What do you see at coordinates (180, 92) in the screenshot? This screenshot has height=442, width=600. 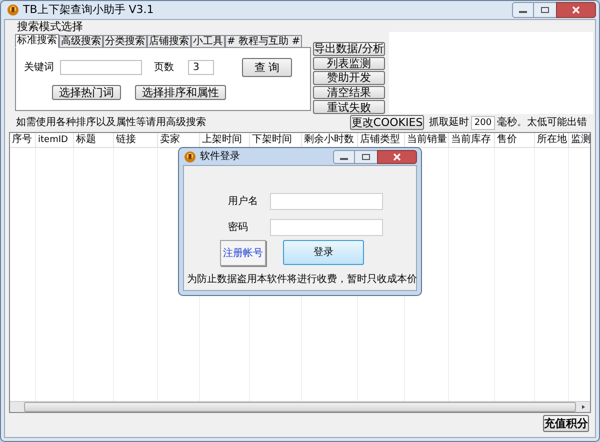 I see `option-button: 选择排序和属性` at bounding box center [180, 92].